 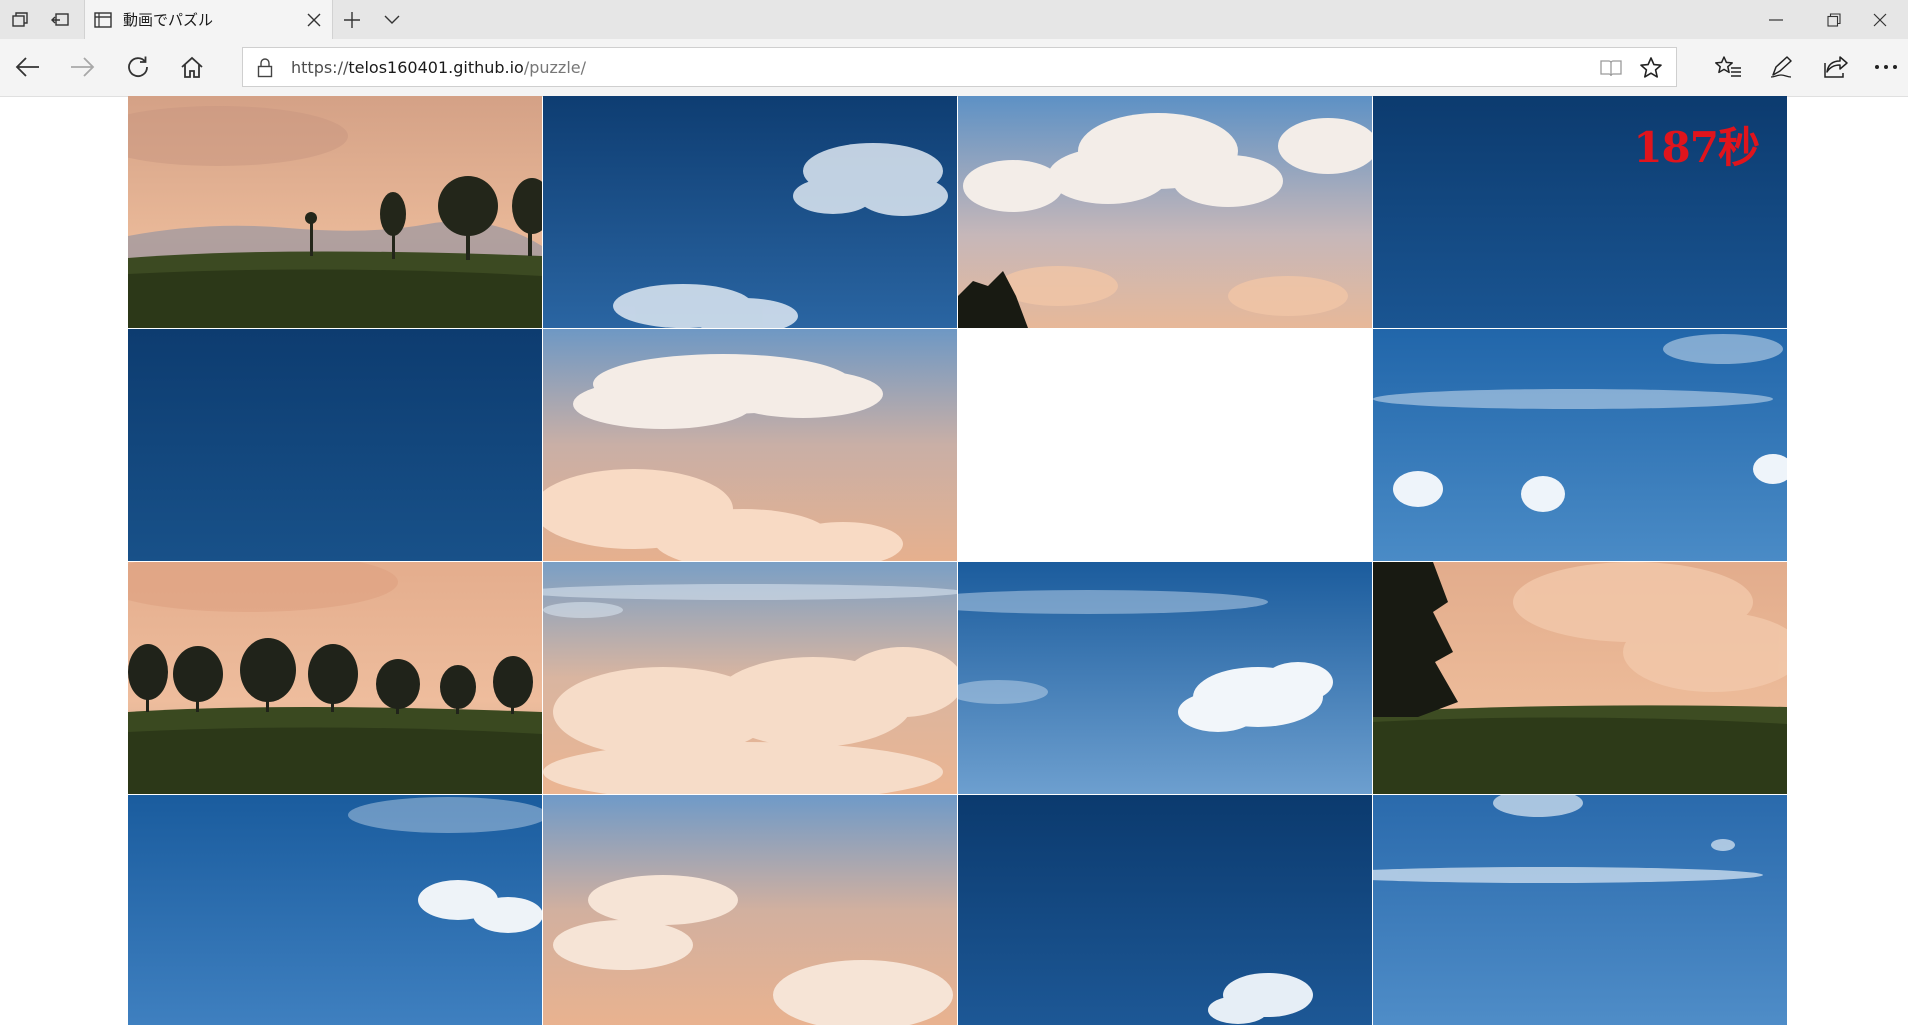 I want to click on refresh-icon, so click(x=138, y=67).